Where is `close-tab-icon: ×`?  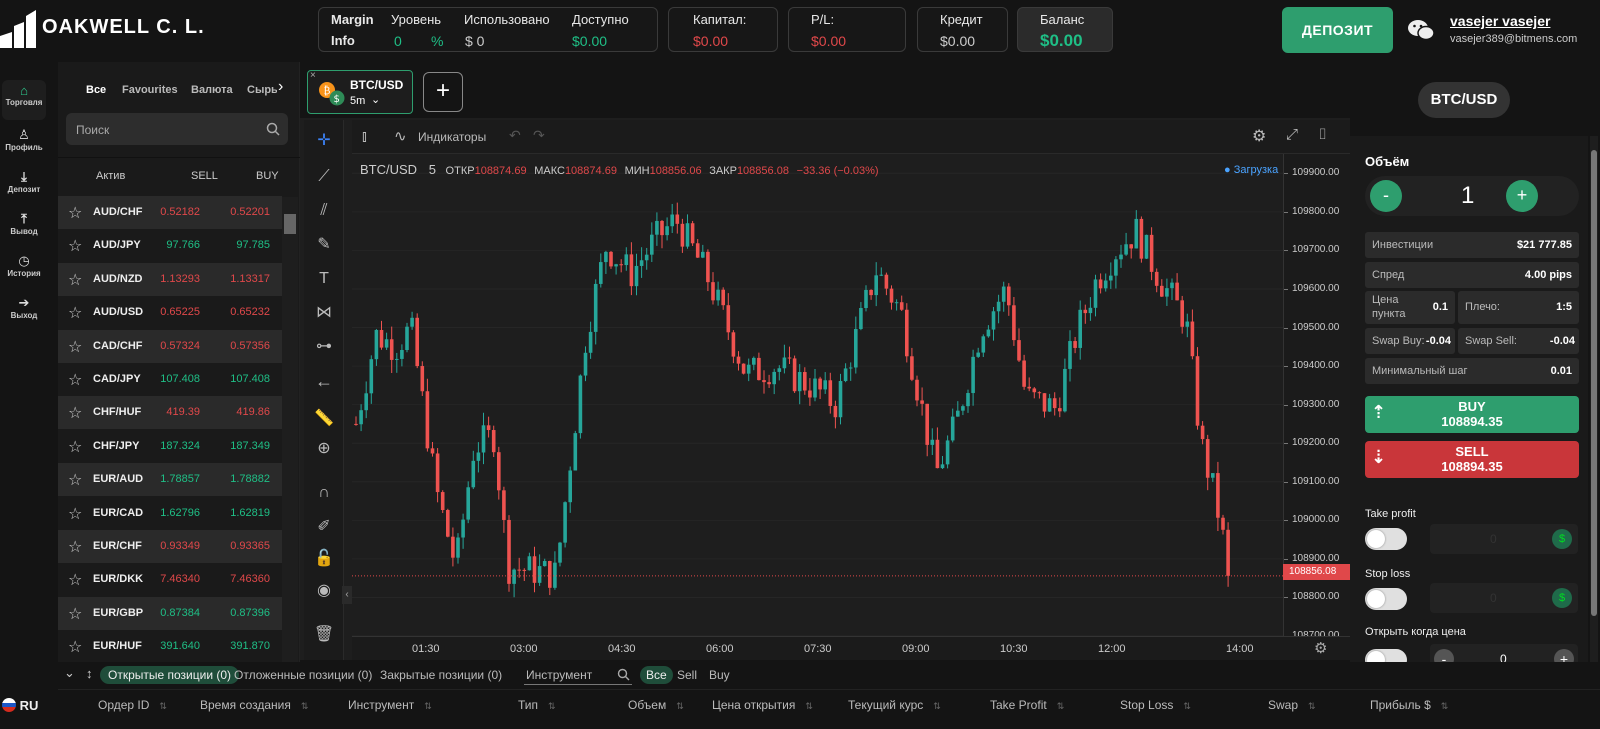 close-tab-icon: × is located at coordinates (313, 75).